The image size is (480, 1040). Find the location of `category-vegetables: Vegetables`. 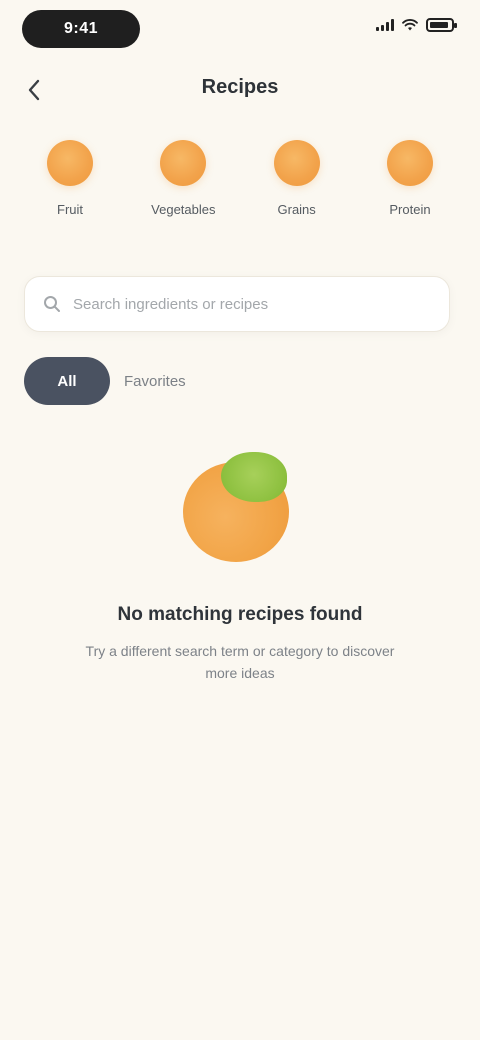

category-vegetables: Vegetables is located at coordinates (183, 188).